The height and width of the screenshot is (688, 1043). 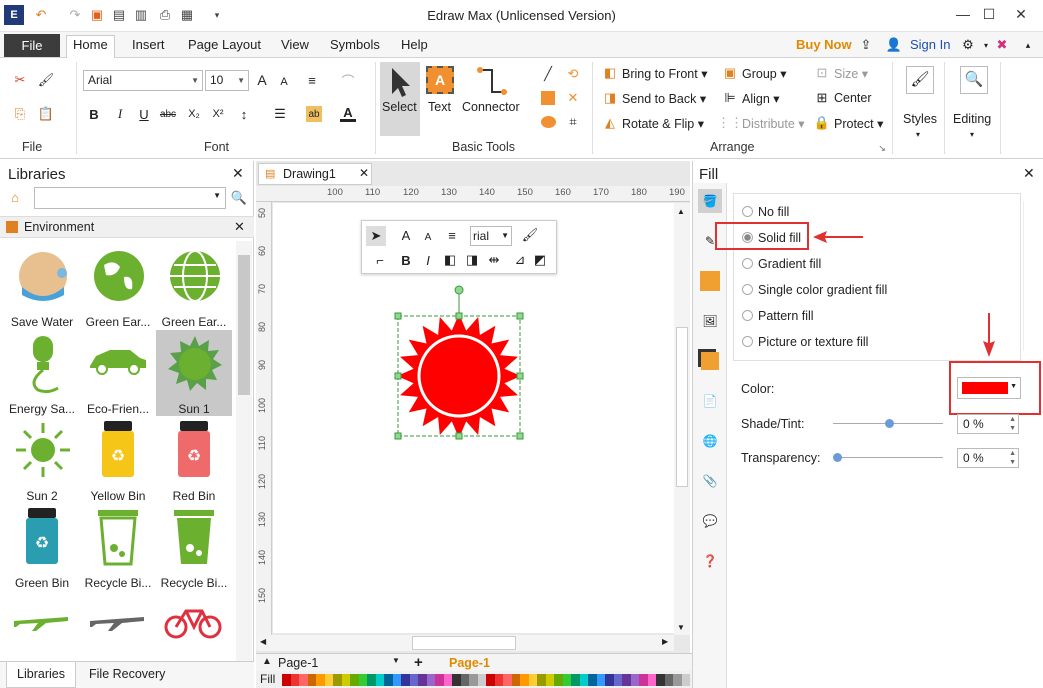 What do you see at coordinates (988, 458) in the screenshot?
I see `transparency-input: 0 % ▲ ▼` at bounding box center [988, 458].